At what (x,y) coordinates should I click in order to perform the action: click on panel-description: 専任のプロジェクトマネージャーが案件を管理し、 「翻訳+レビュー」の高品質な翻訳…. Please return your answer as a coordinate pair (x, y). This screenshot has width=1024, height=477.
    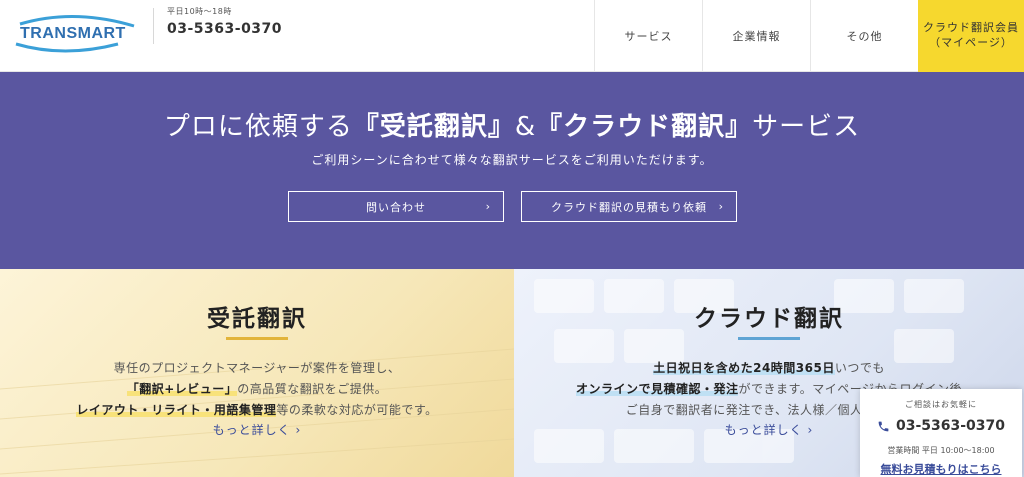
    Looking at the image, I should click on (257, 389).